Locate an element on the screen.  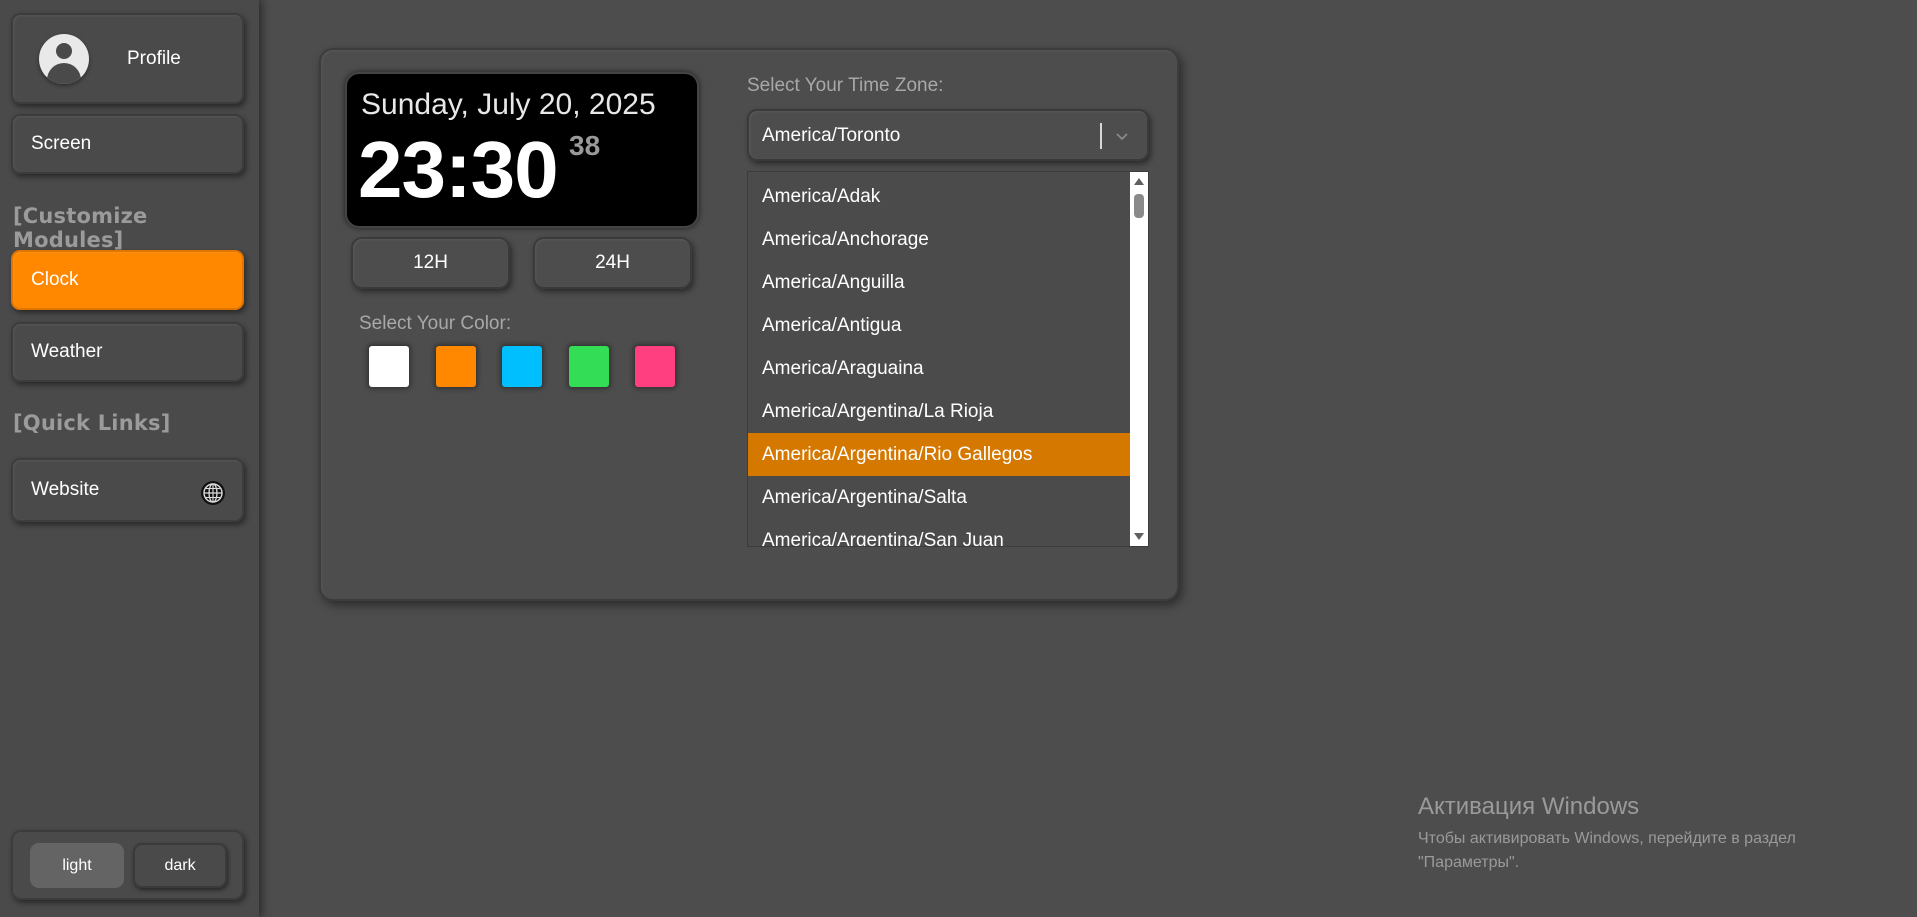
profile-label: Profile is located at coordinates (154, 58).